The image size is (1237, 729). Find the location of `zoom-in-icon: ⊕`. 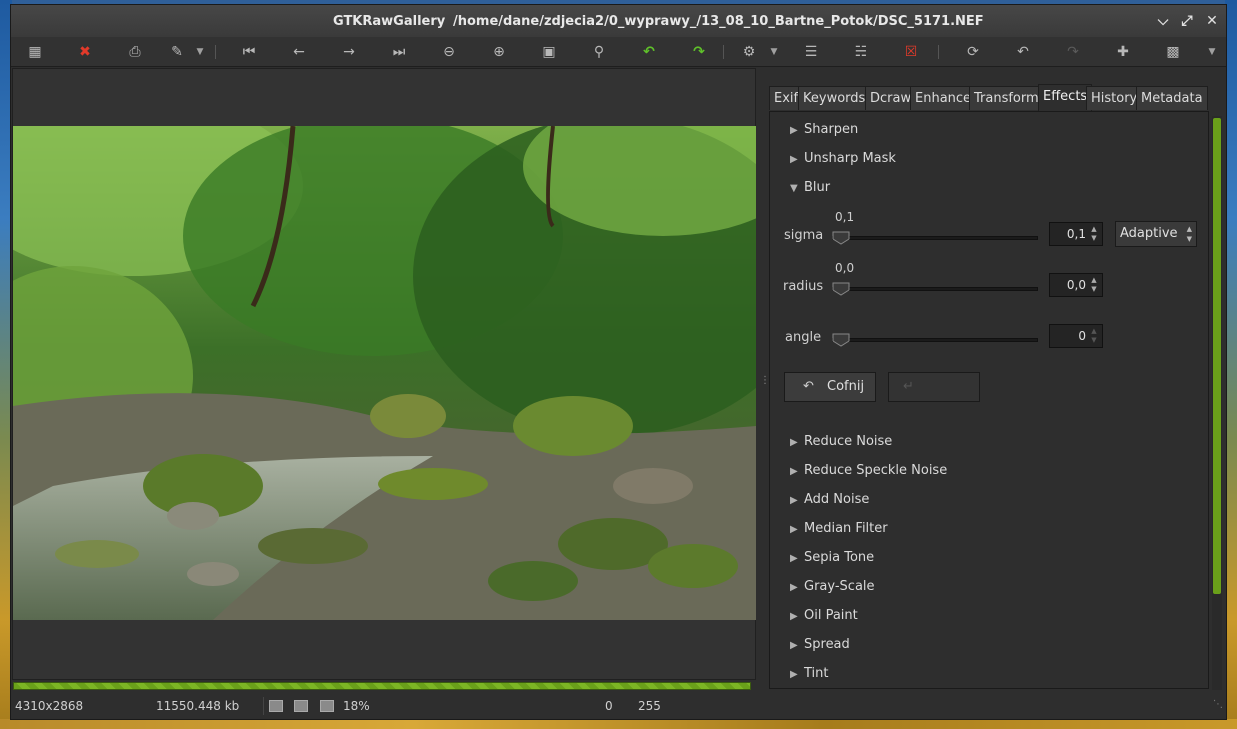

zoom-in-icon: ⊕ is located at coordinates (499, 52).